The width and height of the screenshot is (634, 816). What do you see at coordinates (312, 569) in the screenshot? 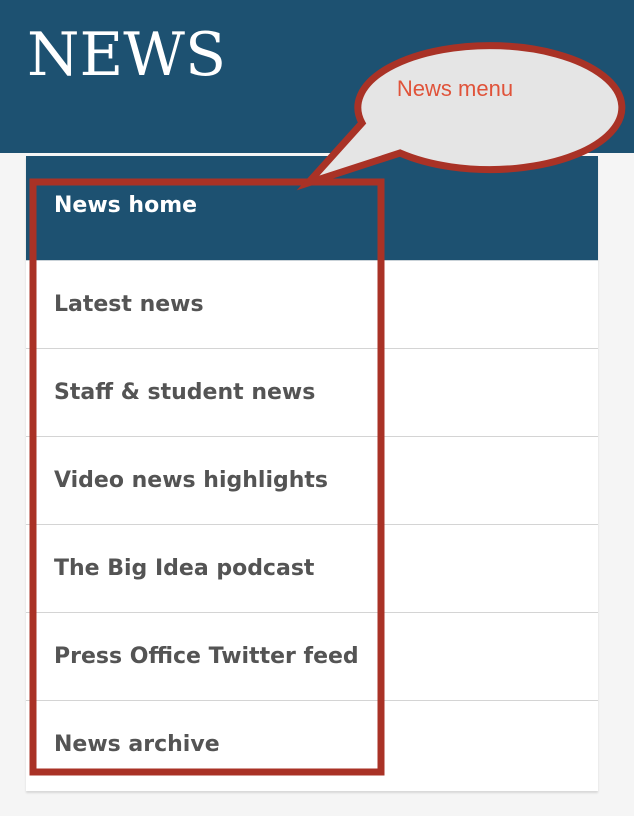
I see `menu-item-big-idea-podcast: The Big Idea podcast` at bounding box center [312, 569].